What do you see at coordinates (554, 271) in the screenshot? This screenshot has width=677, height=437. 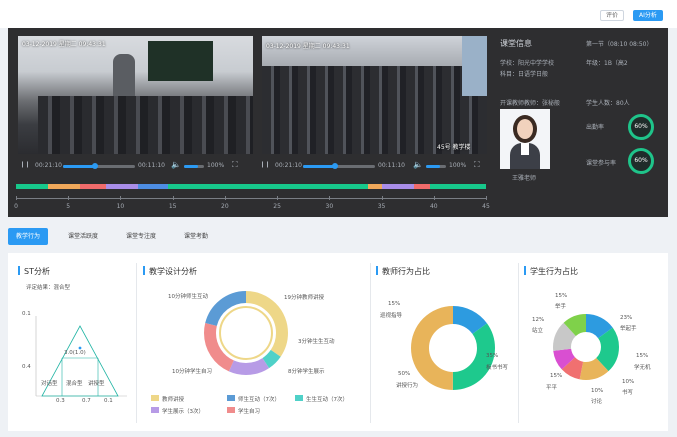 I see `student-behavior-title: 学生行为占比` at bounding box center [554, 271].